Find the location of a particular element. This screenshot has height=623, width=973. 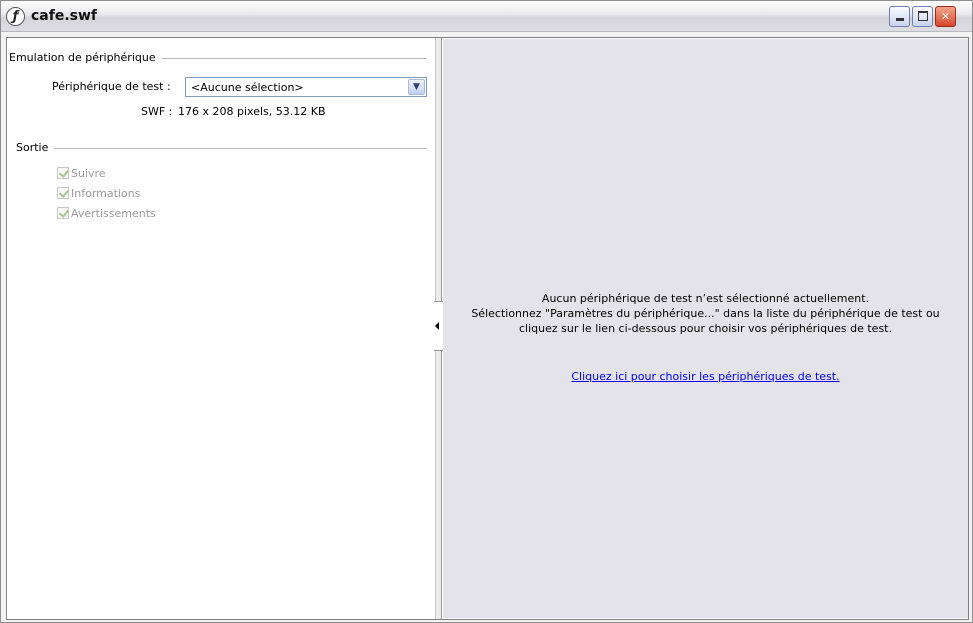

emulation-section-title: Emulation de périphérique is located at coordinates (85, 57).